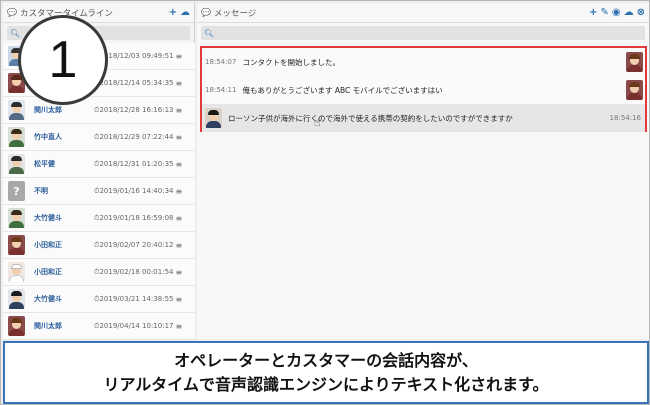  I want to click on message-text: コンタクトを開始しました。, so click(291, 62).